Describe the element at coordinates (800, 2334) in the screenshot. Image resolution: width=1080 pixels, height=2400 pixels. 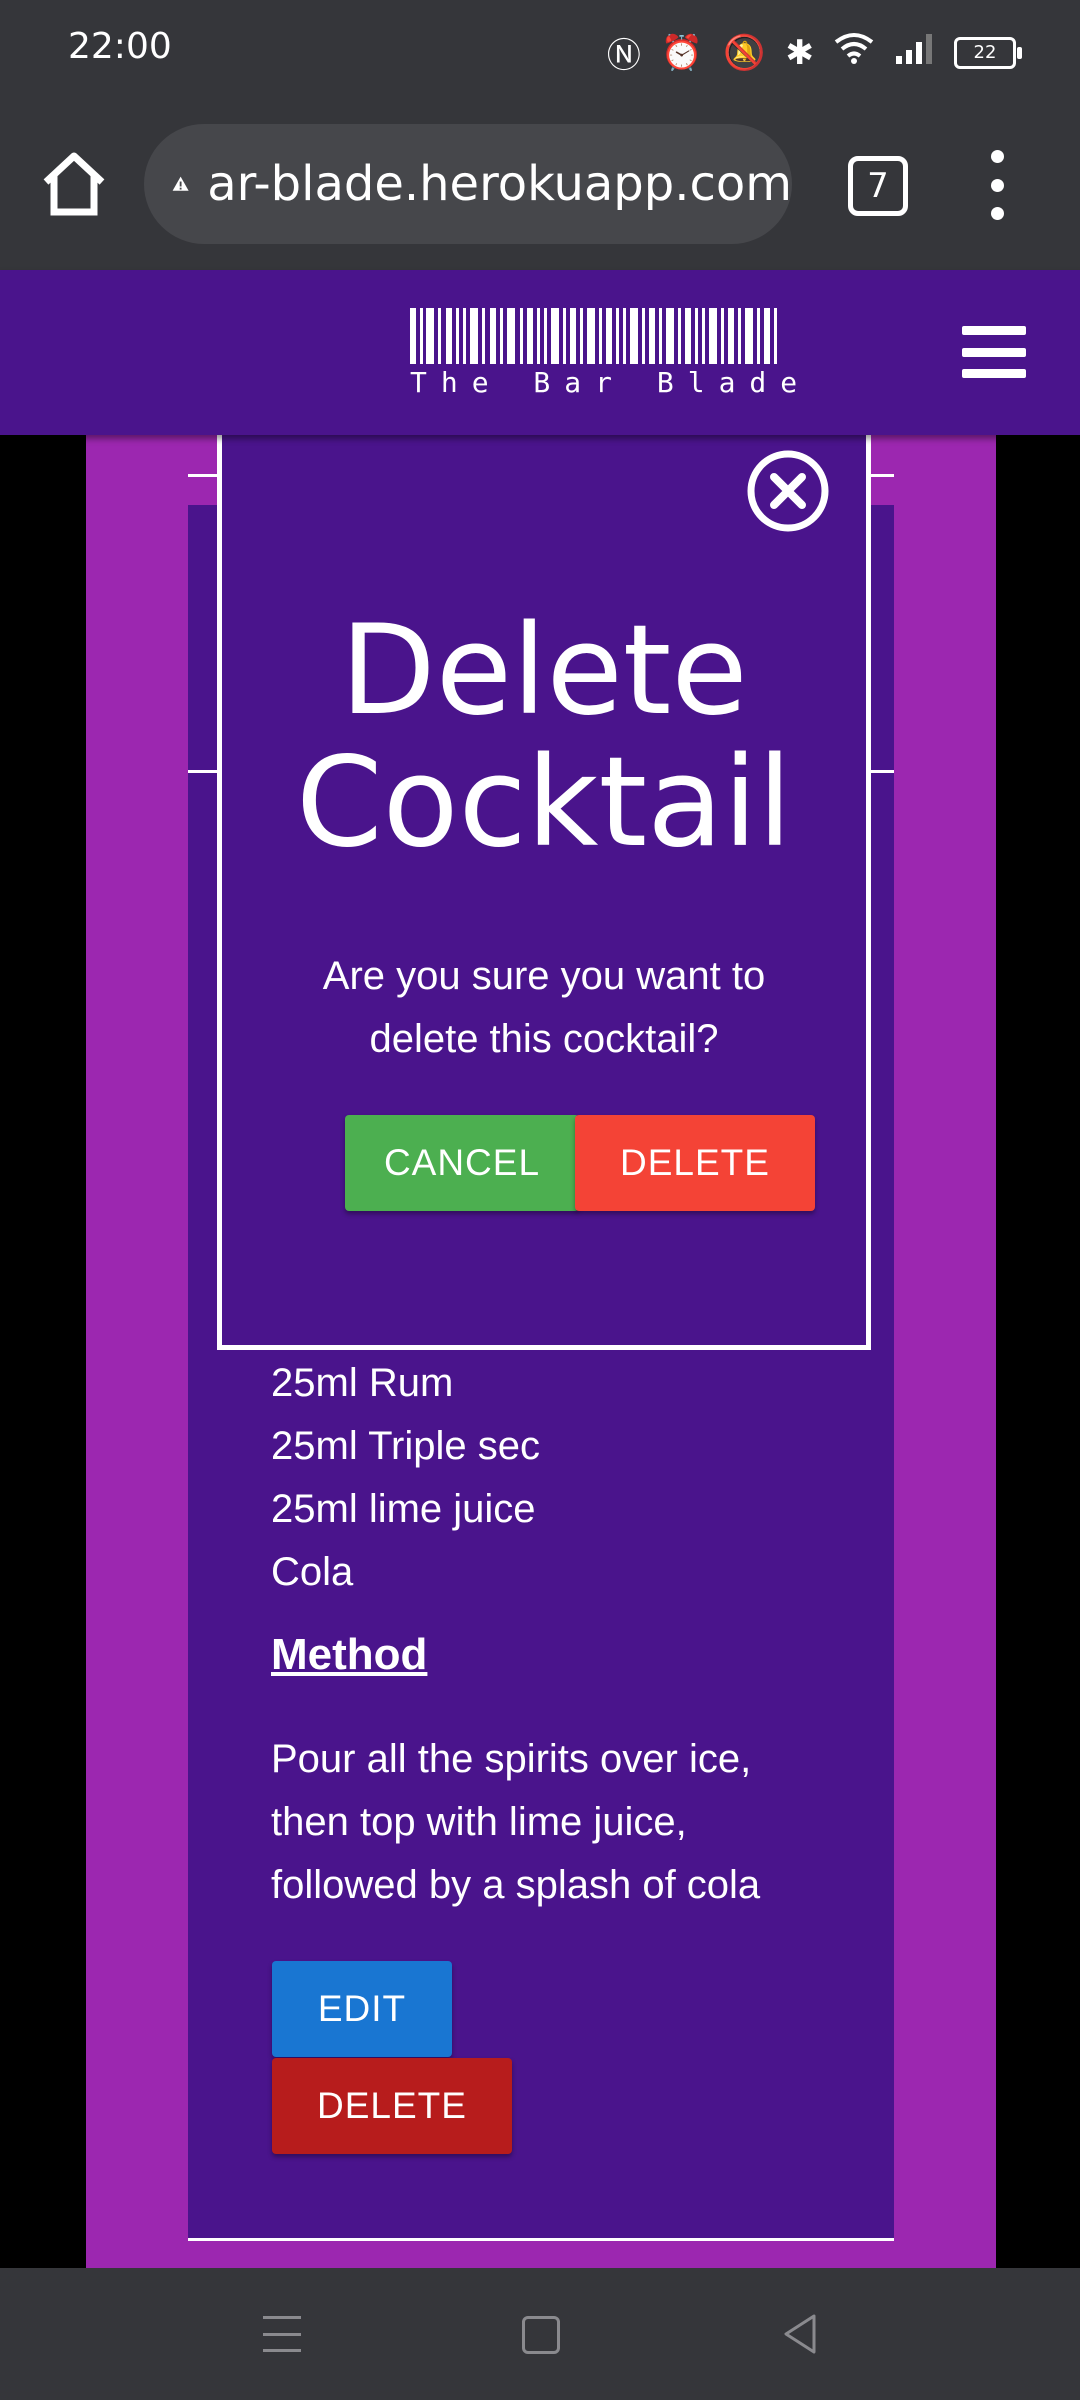
I see `back-icon` at that location.